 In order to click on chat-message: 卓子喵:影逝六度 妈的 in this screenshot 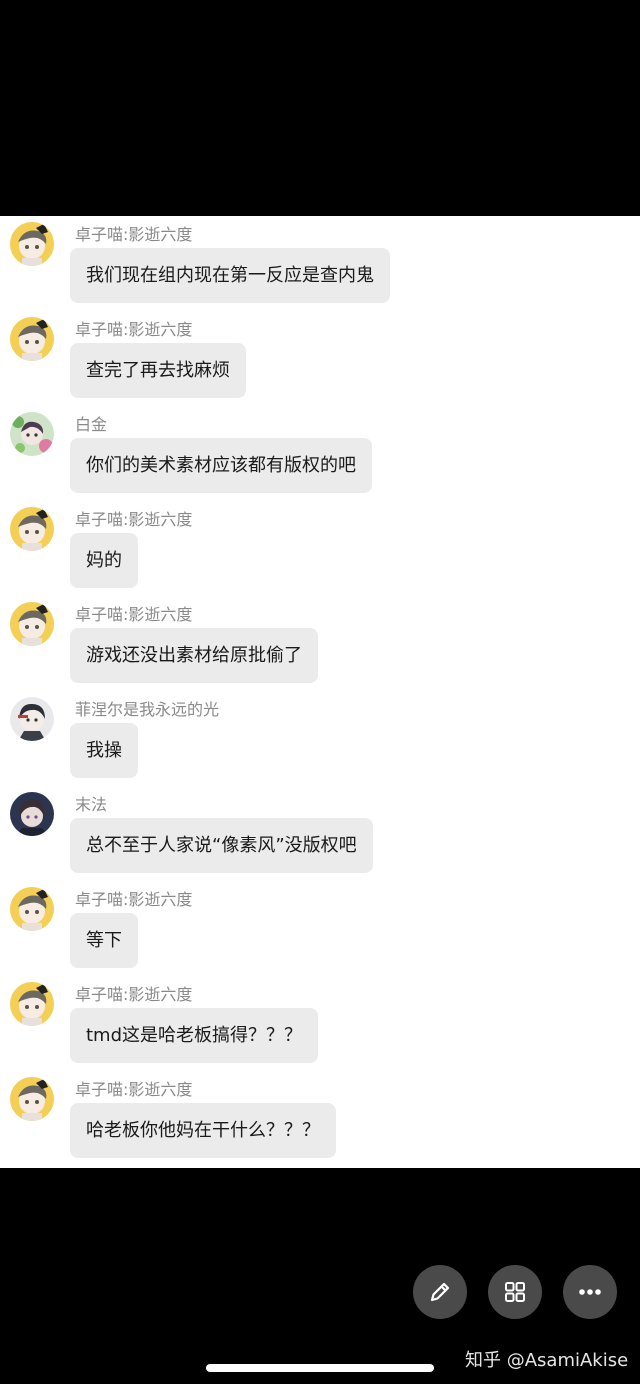, I will do `click(320, 548)`.